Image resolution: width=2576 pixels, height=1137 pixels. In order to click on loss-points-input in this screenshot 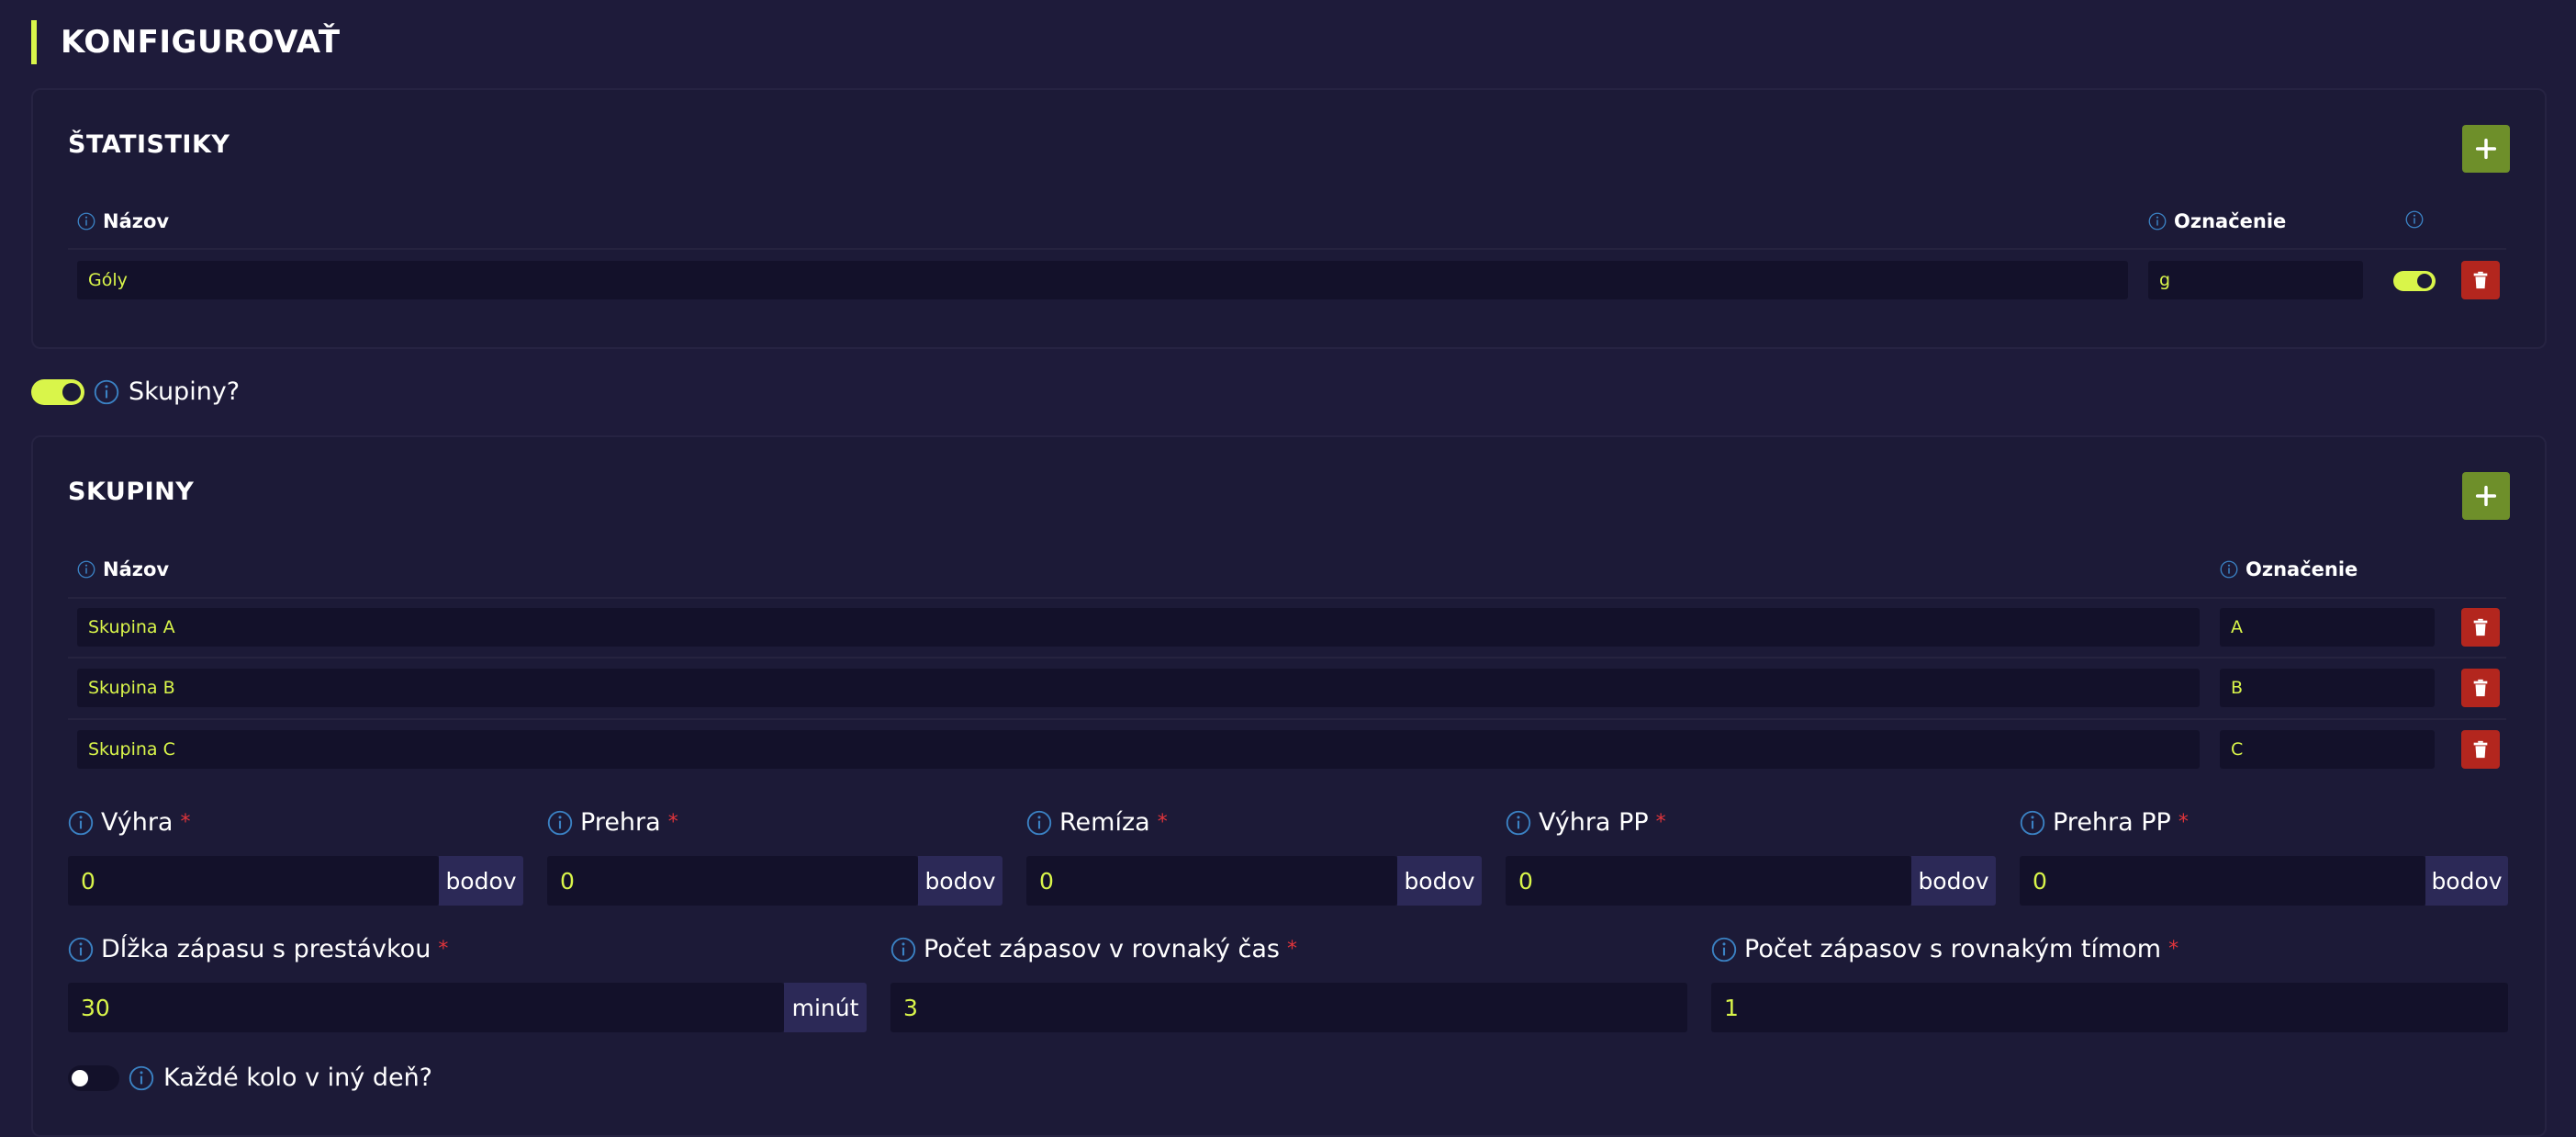, I will do `click(732, 881)`.